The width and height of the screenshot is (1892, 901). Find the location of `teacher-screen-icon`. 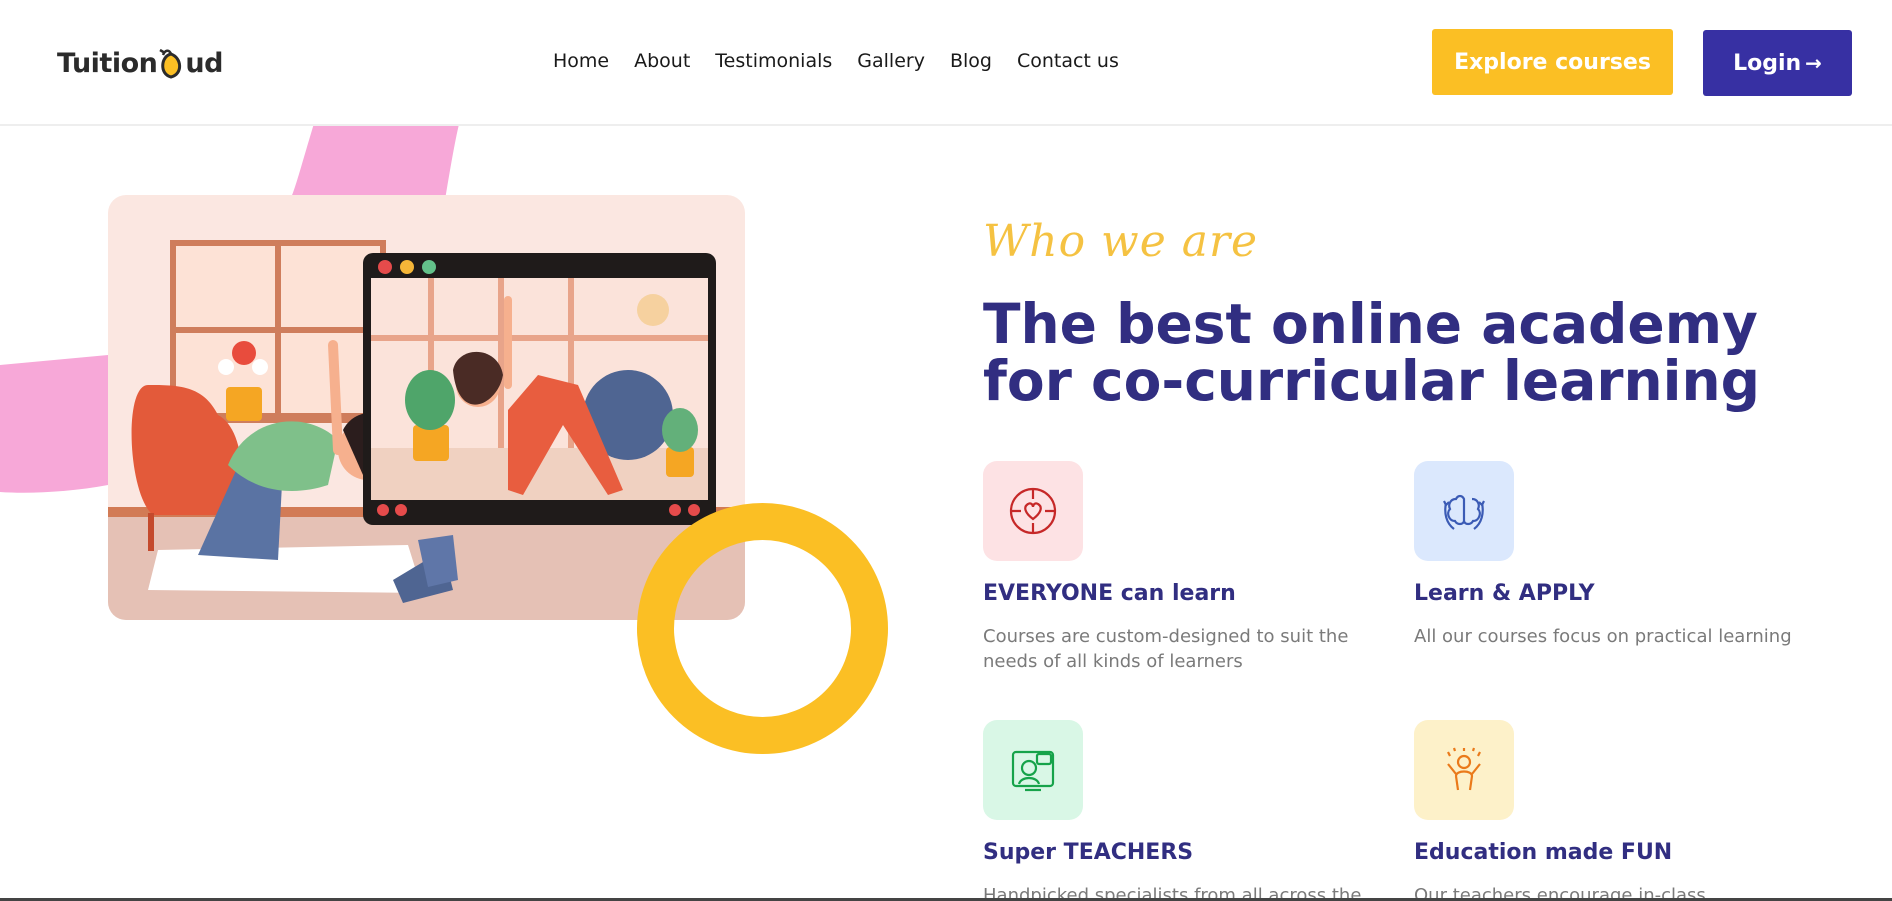

teacher-screen-icon is located at coordinates (1033, 770).